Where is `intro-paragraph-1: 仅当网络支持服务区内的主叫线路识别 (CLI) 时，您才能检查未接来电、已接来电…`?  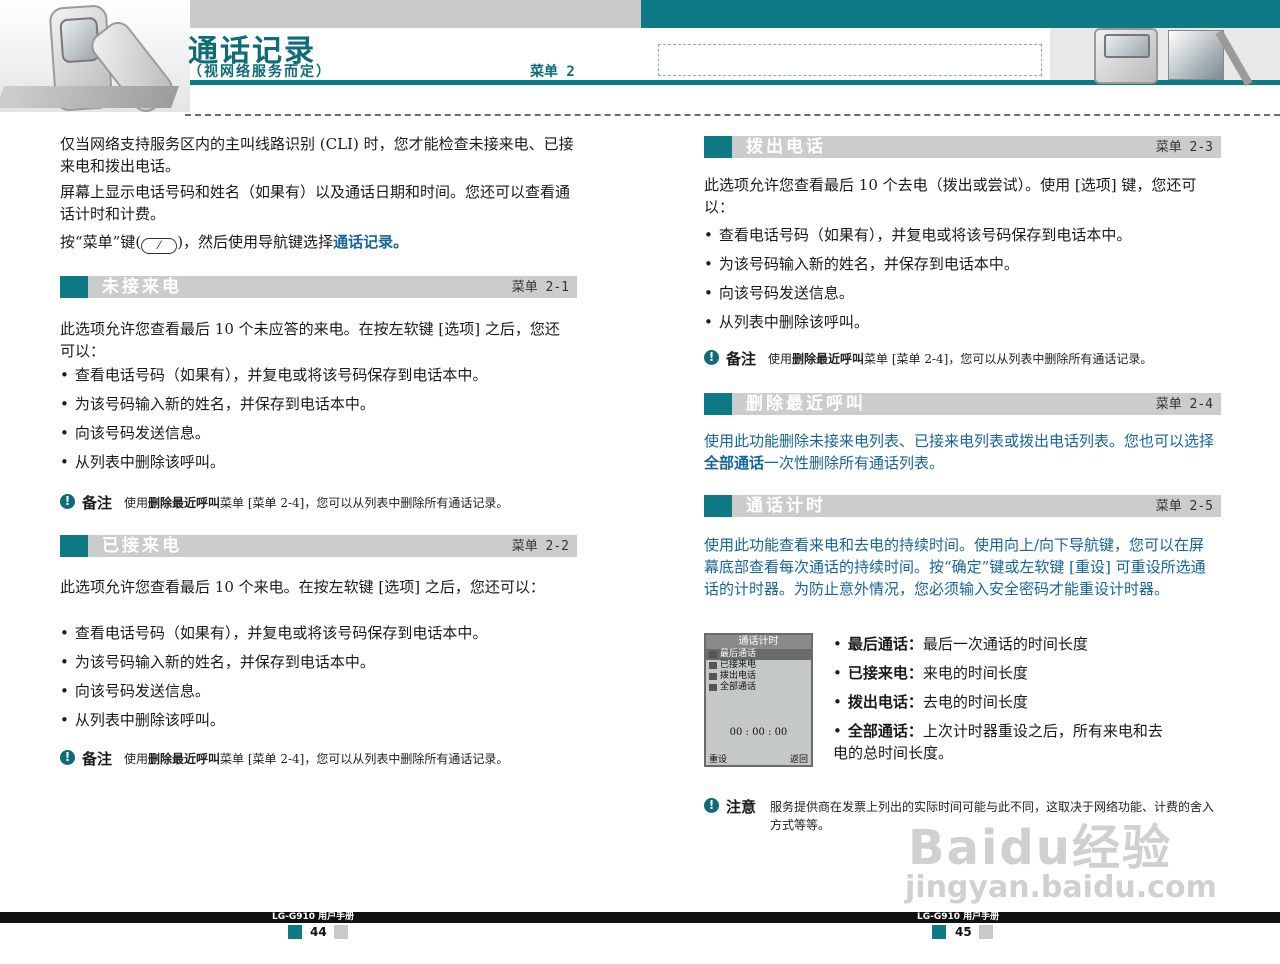
intro-paragraph-1: 仅当网络支持服务区内的主叫线路识别 (CLI) 时，您才能检查未接来电、已接来电… is located at coordinates (317, 155).